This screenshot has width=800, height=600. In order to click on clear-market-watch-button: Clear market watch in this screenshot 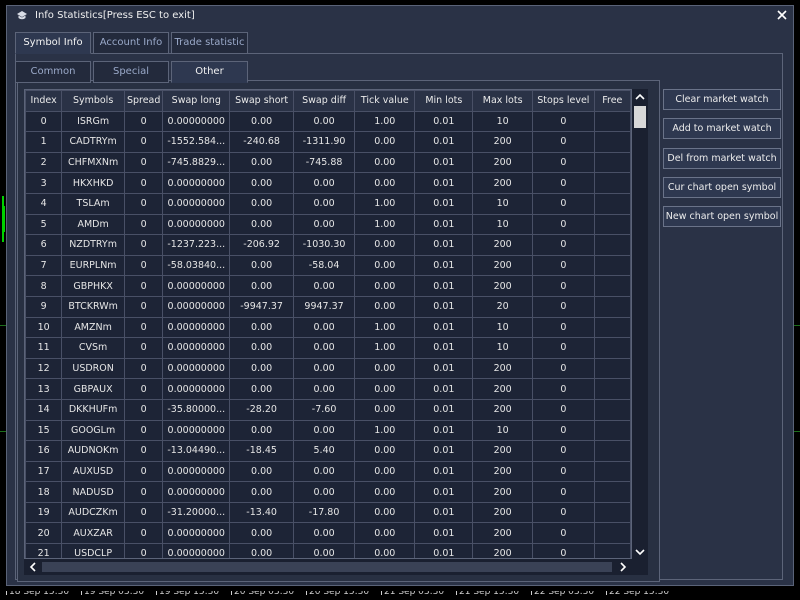, I will do `click(722, 99)`.